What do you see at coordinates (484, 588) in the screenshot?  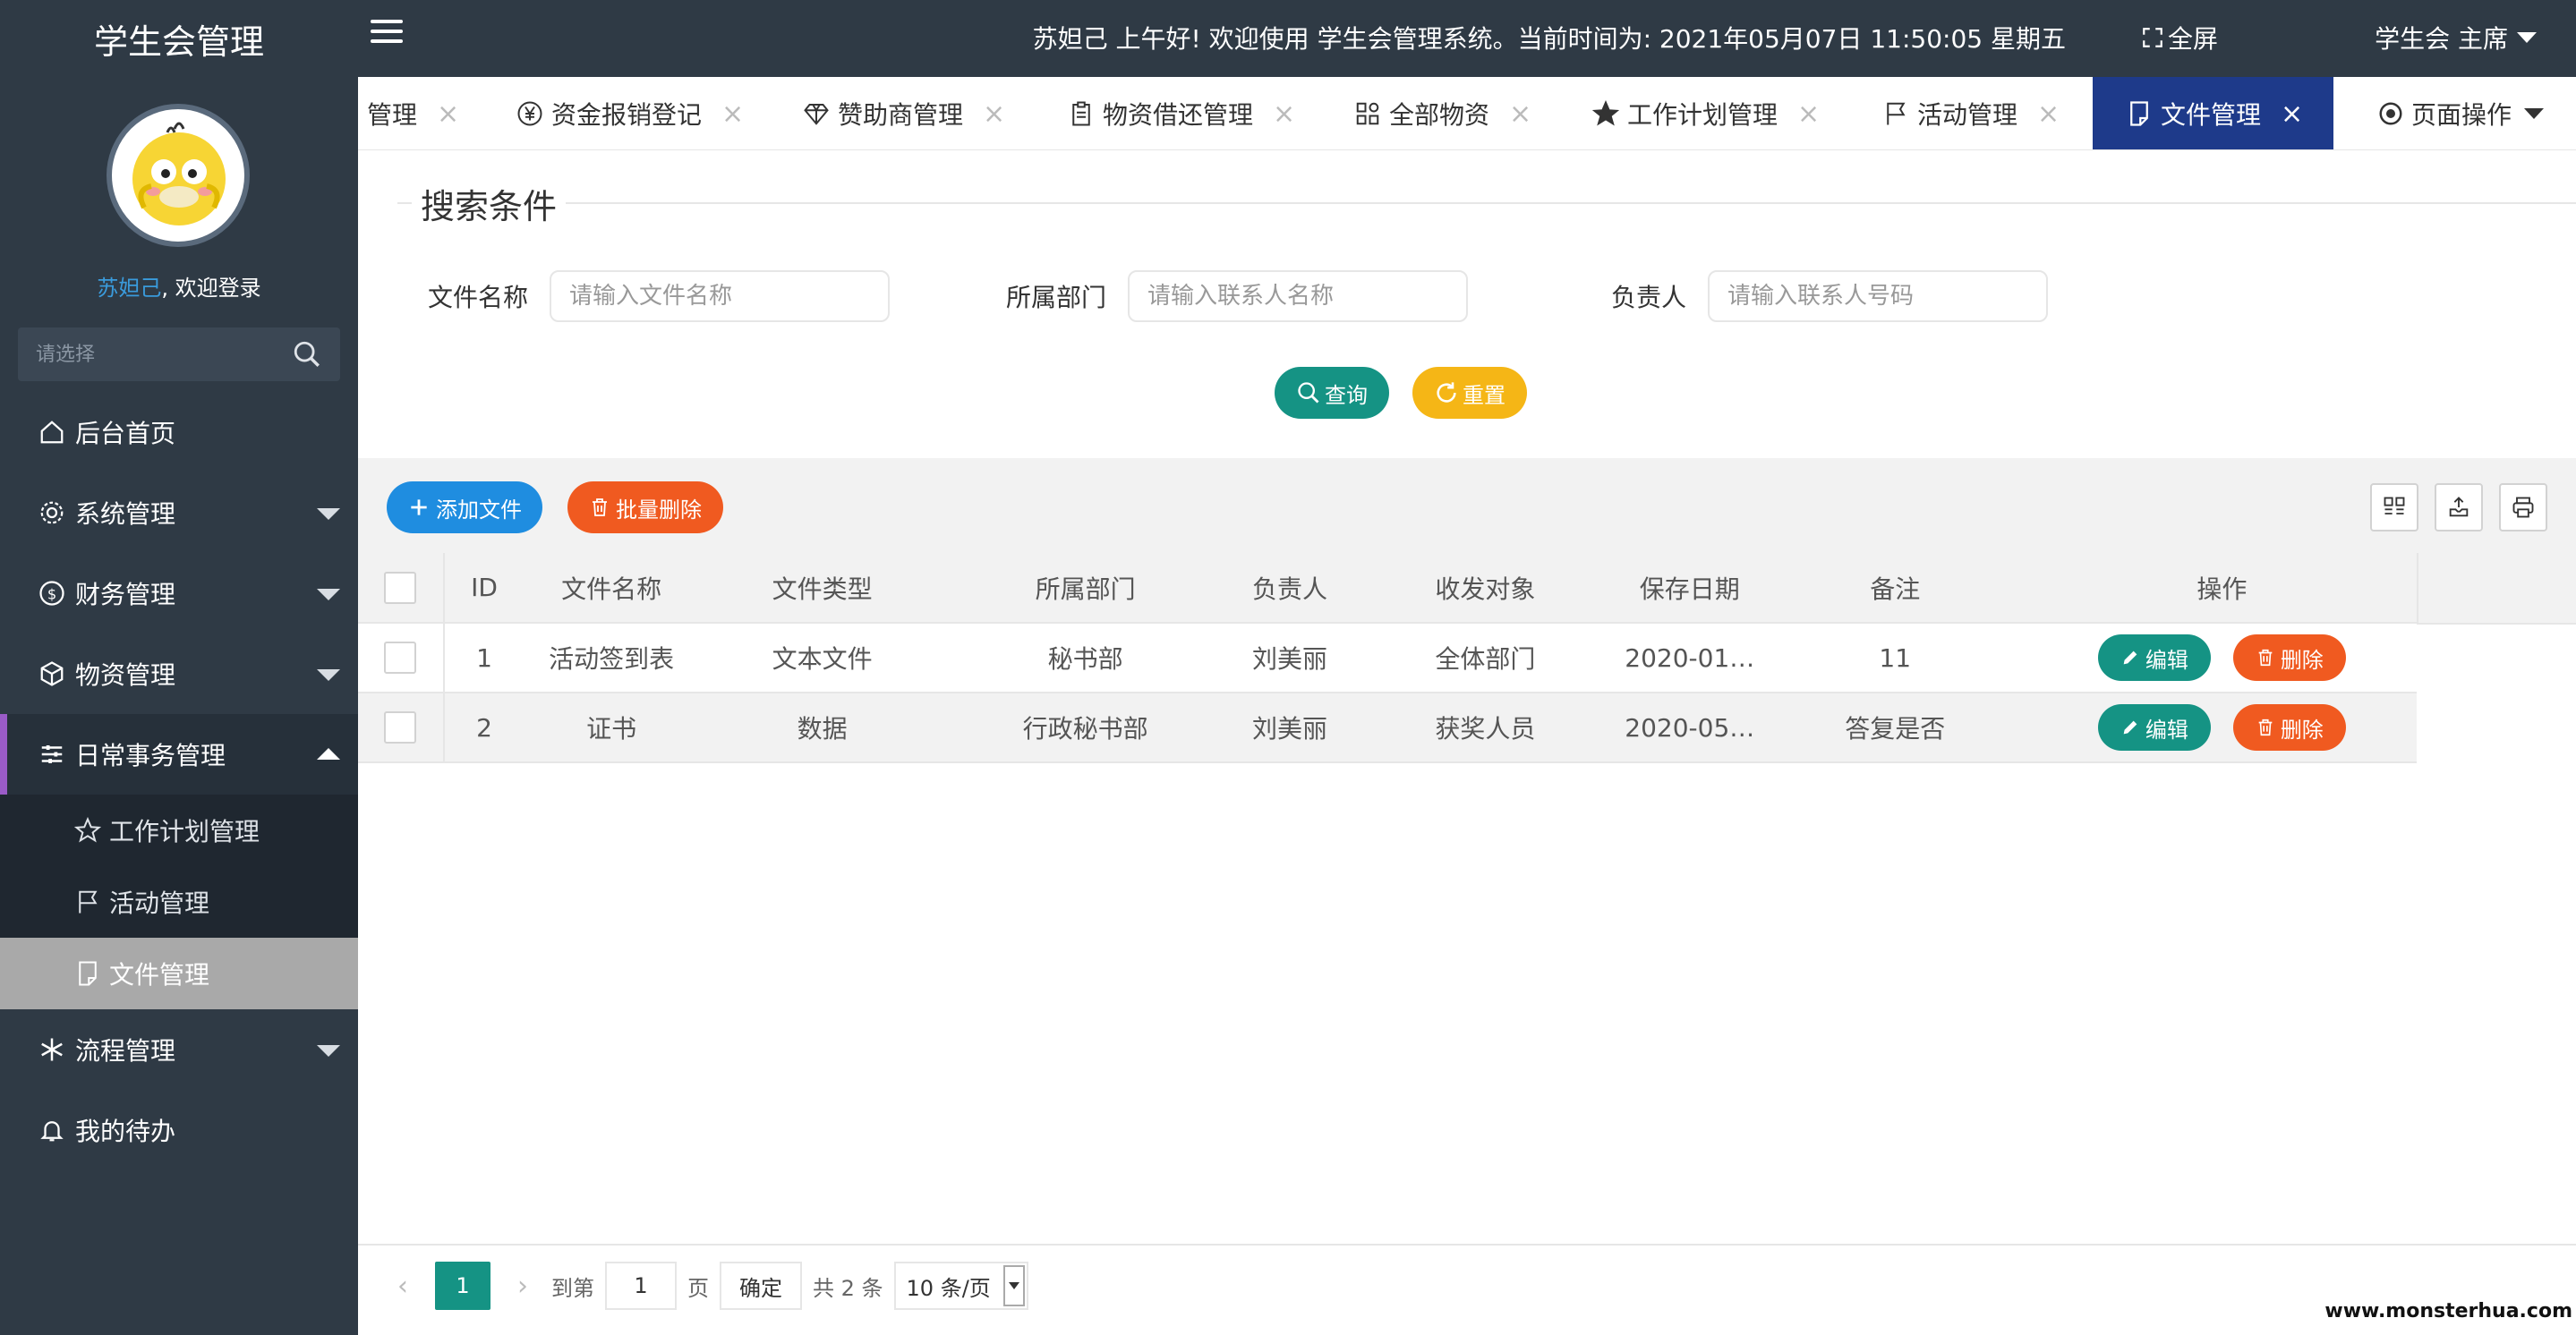 I see `column-header: ID` at bounding box center [484, 588].